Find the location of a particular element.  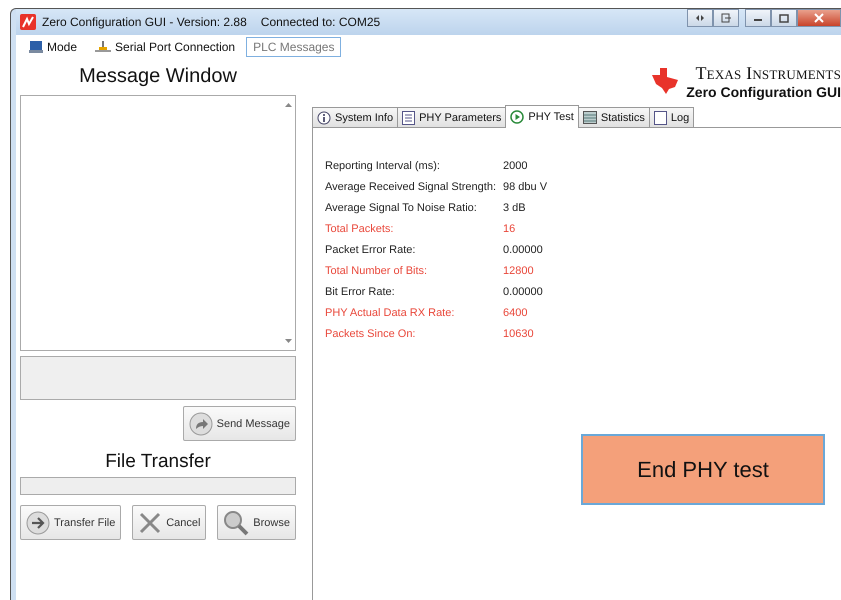

file-button: Transfer File is located at coordinates (71, 522).